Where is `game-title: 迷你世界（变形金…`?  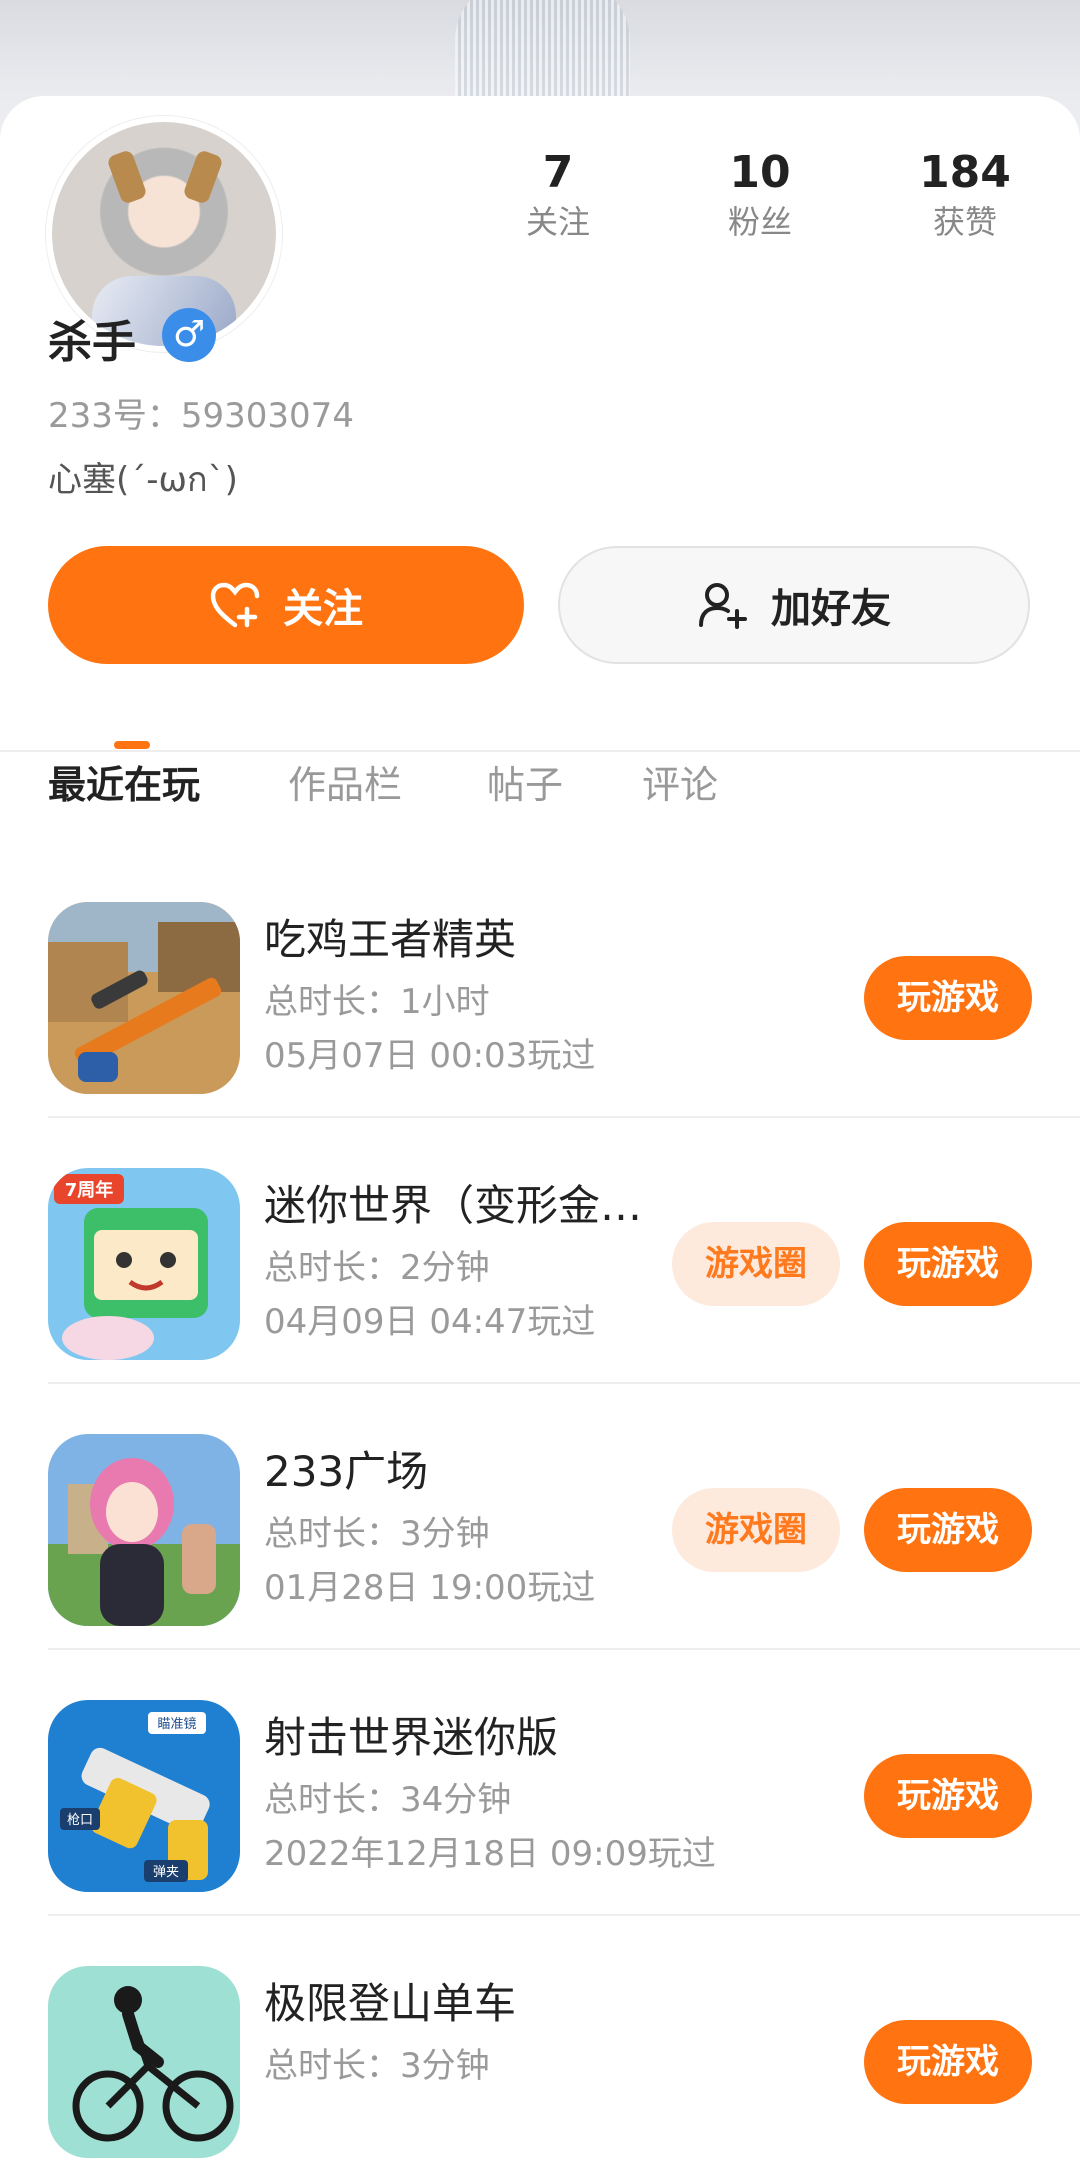
game-title: 迷你世界（变形金… is located at coordinates (453, 1205).